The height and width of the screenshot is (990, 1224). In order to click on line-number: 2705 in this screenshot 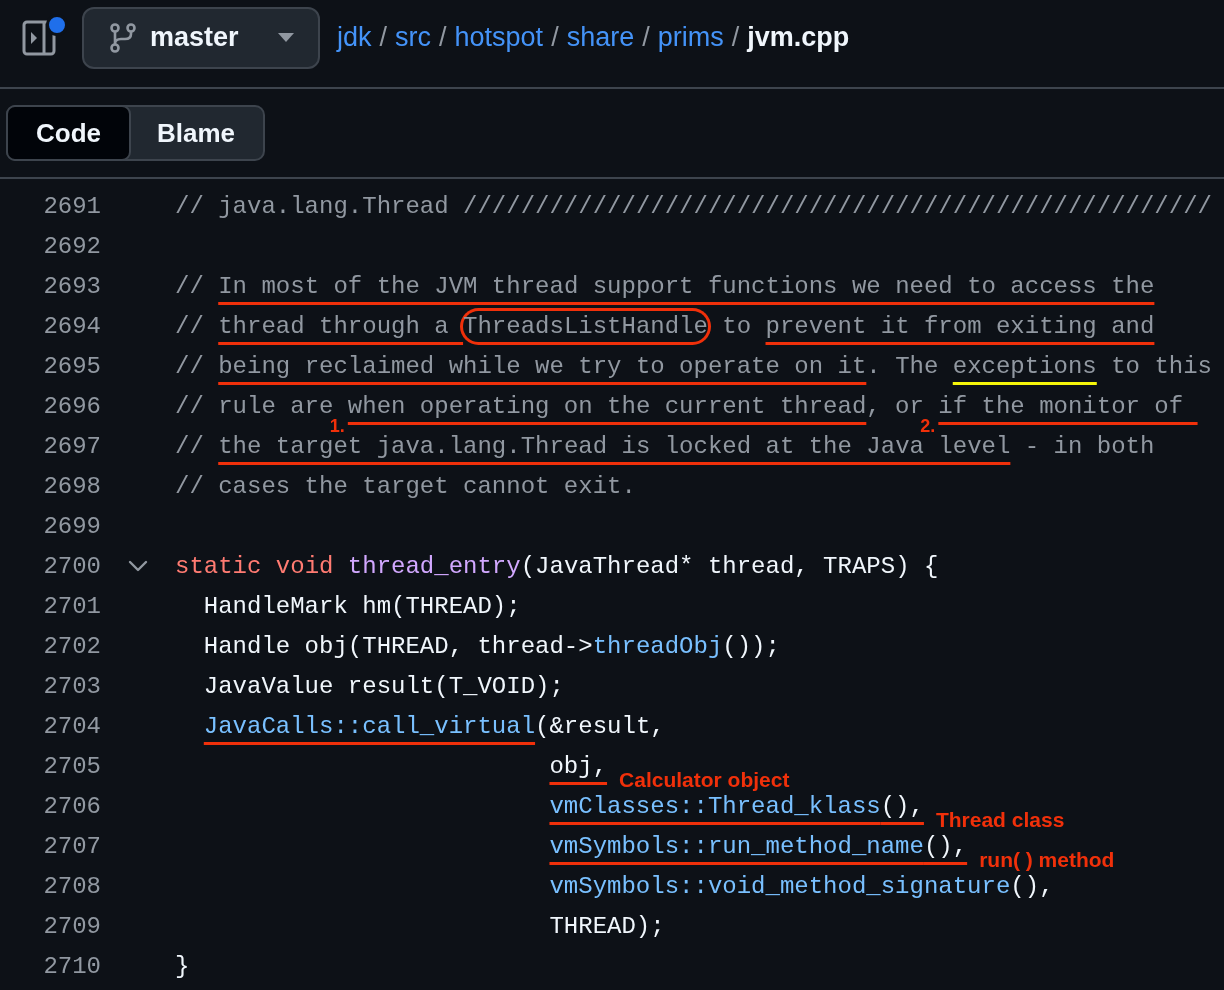, I will do `click(71, 766)`.